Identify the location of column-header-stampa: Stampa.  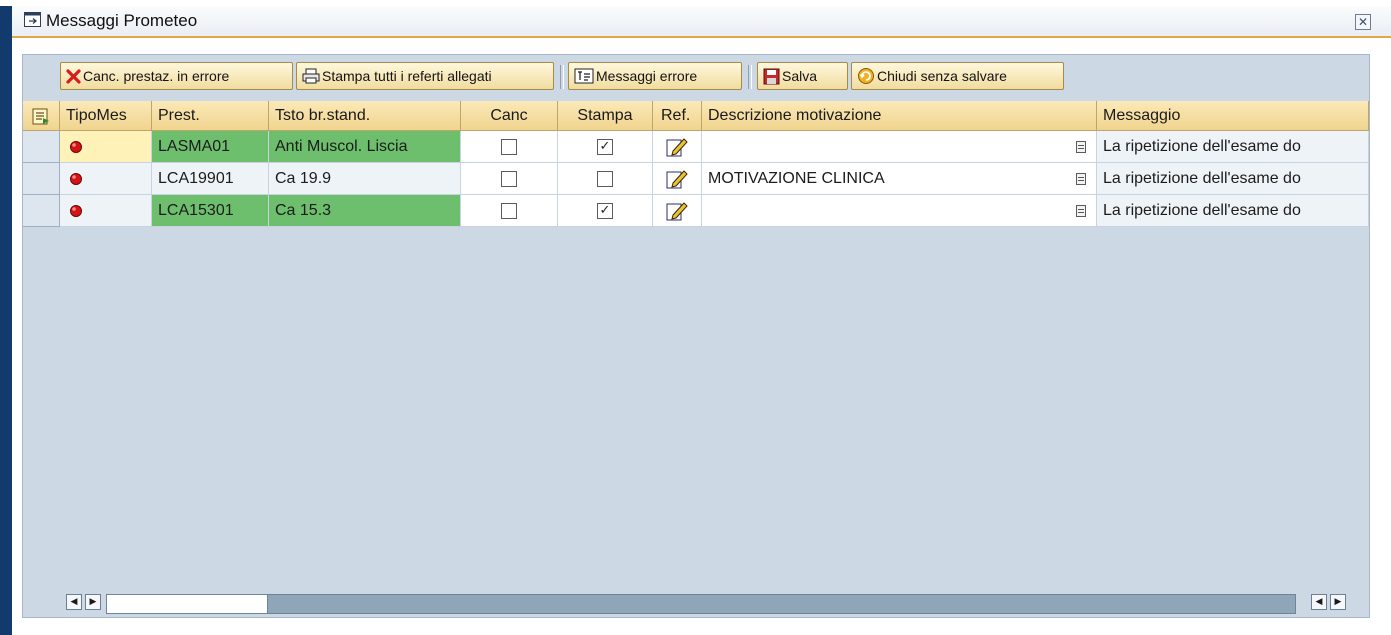
(605, 116).